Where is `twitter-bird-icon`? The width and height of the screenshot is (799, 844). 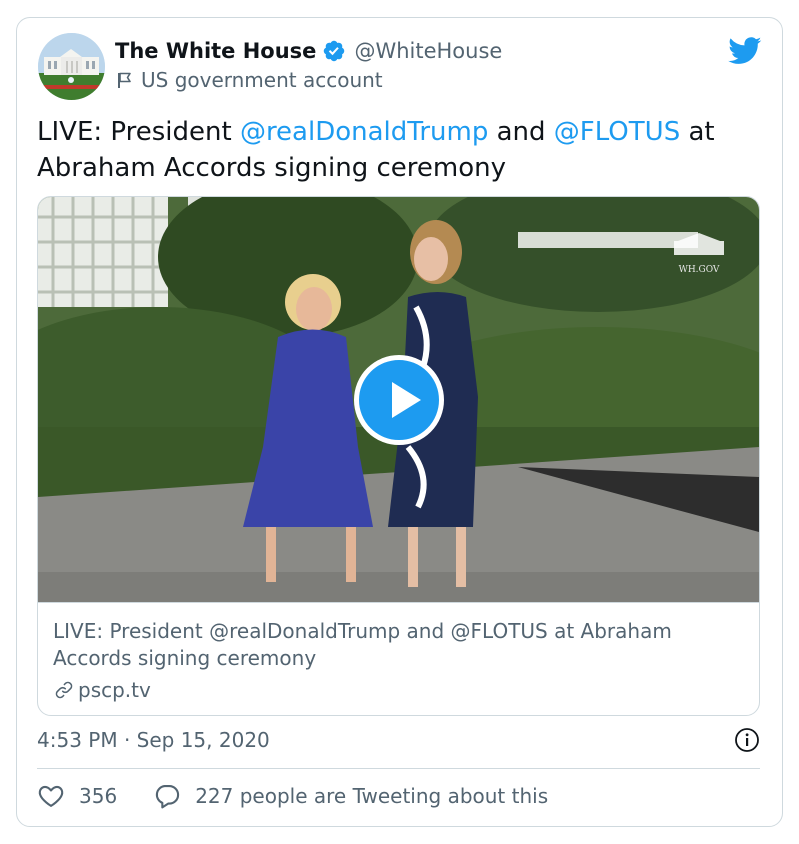 twitter-bird-icon is located at coordinates (745, 51).